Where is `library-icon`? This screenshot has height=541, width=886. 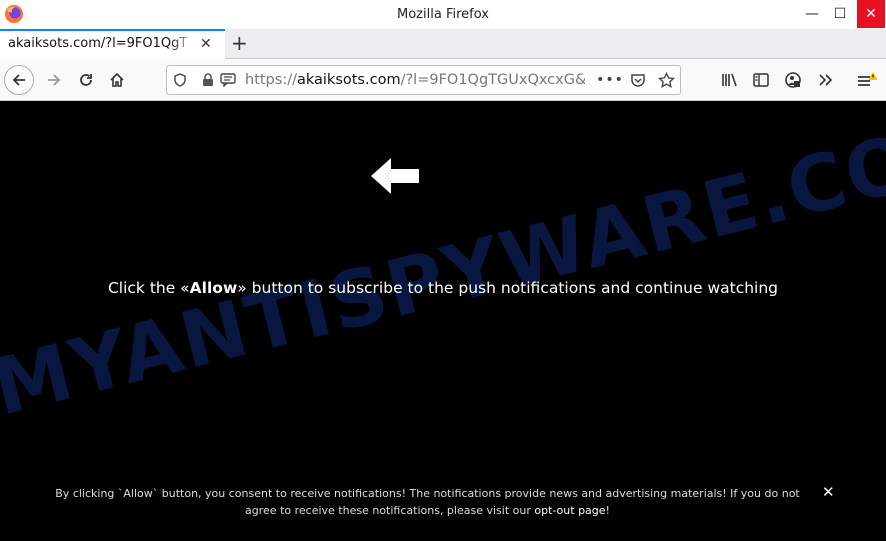 library-icon is located at coordinates (729, 80).